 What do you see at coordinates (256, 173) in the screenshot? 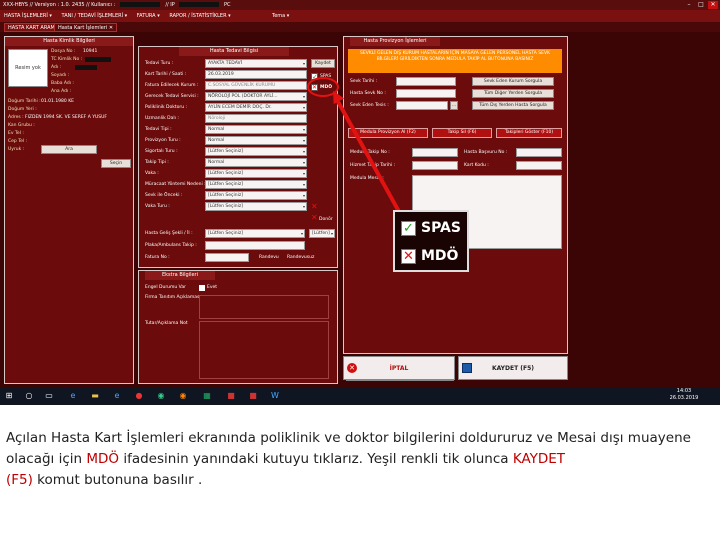
I see `vaka-select: [Lütfen Seçiniz] ▾` at bounding box center [256, 173].